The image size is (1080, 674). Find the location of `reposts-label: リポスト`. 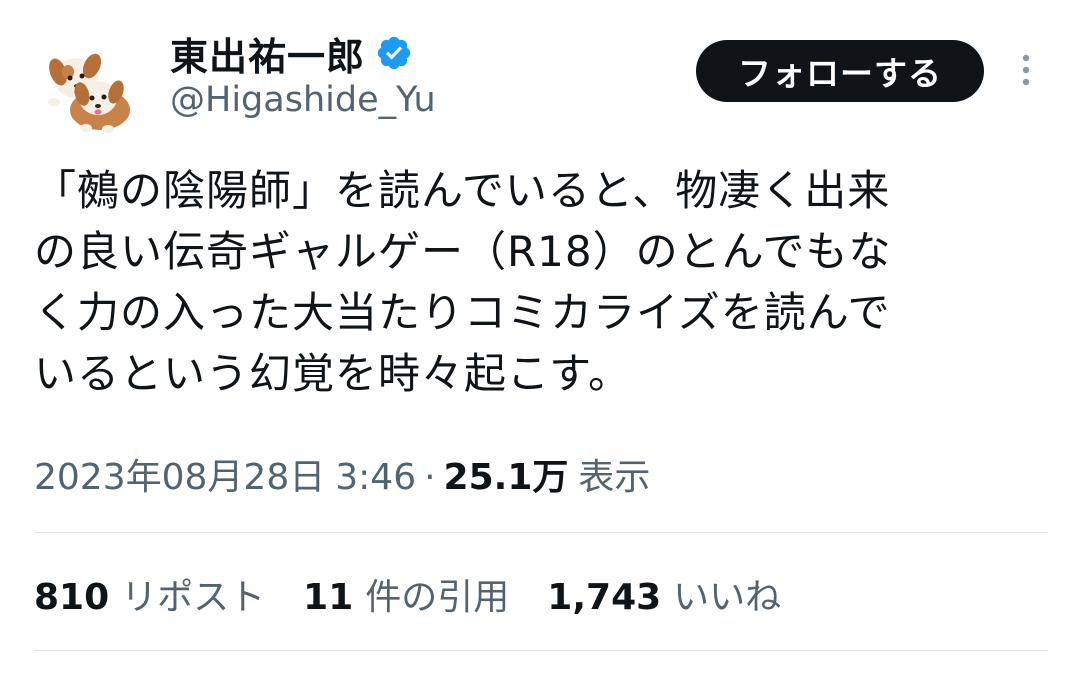

reposts-label: リポスト is located at coordinates (193, 597).